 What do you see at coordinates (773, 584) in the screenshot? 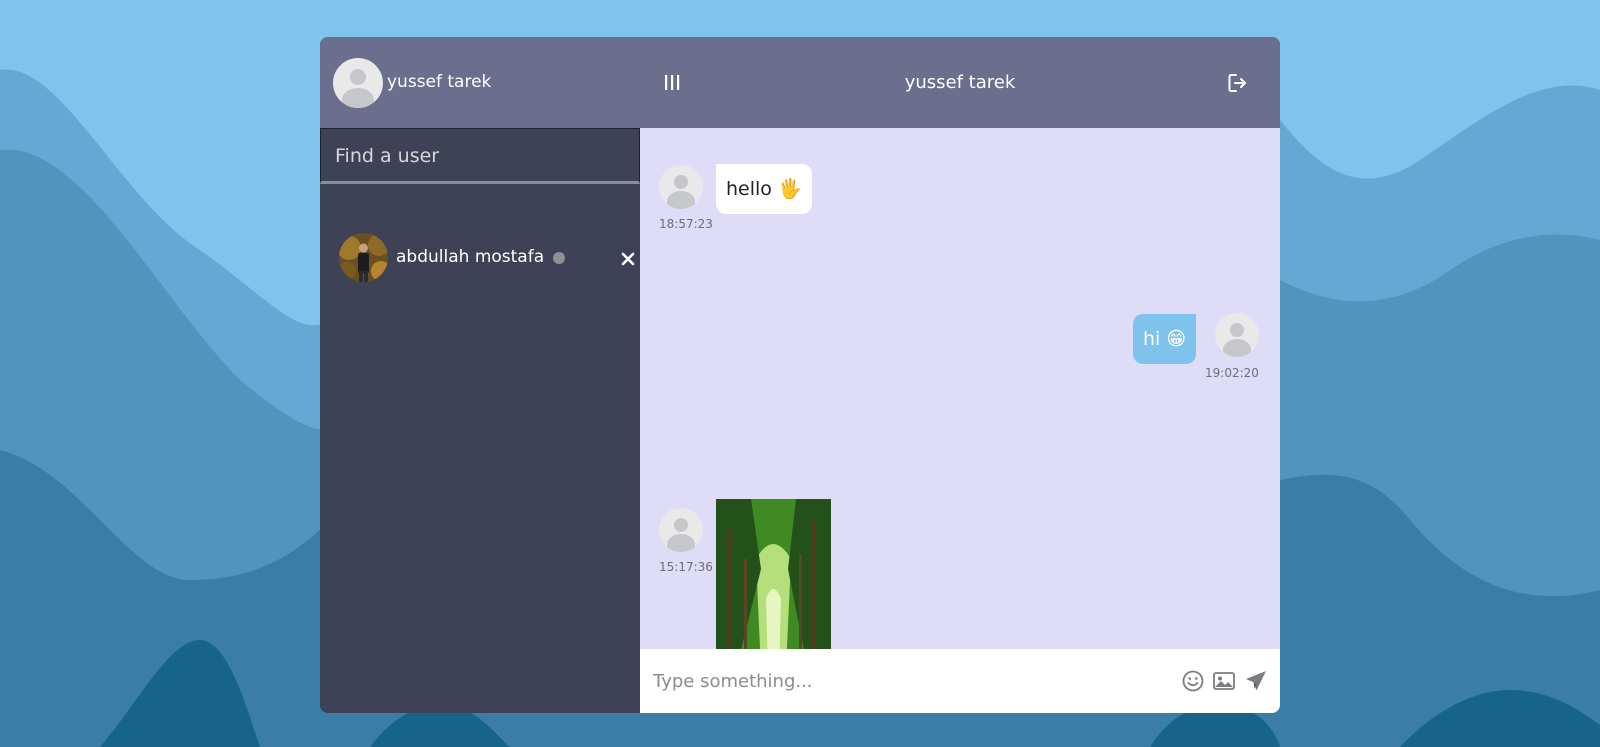
I see `image-message` at bounding box center [773, 584].